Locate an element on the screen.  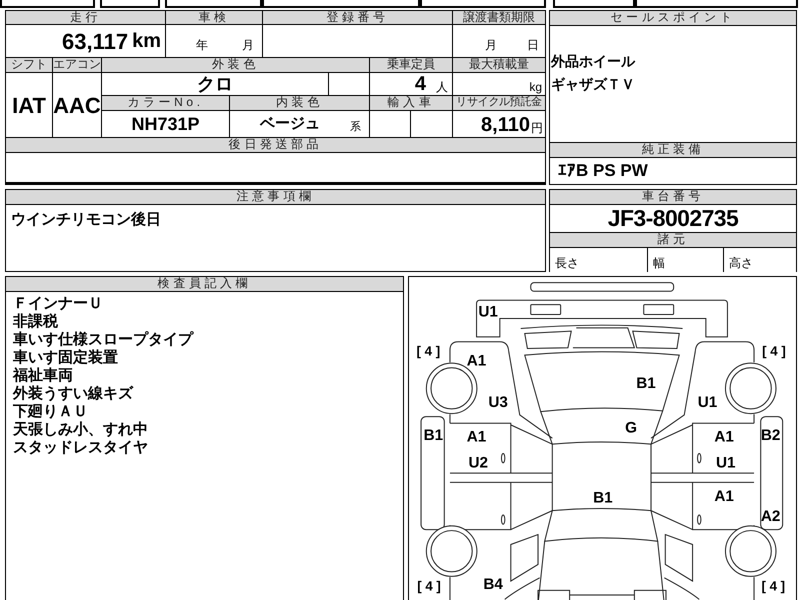
inspector-note: 非課税 is located at coordinates (36, 322).